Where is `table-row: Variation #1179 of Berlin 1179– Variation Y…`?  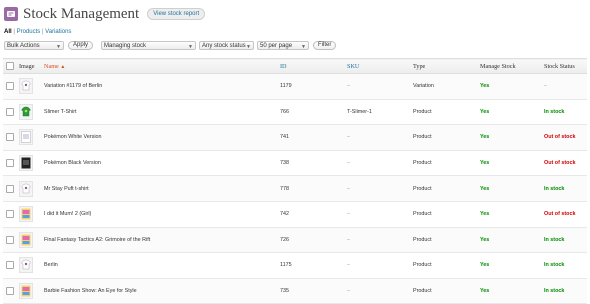
table-row: Variation #1179 of Berlin 1179– Variation Y… is located at coordinates (295, 86).